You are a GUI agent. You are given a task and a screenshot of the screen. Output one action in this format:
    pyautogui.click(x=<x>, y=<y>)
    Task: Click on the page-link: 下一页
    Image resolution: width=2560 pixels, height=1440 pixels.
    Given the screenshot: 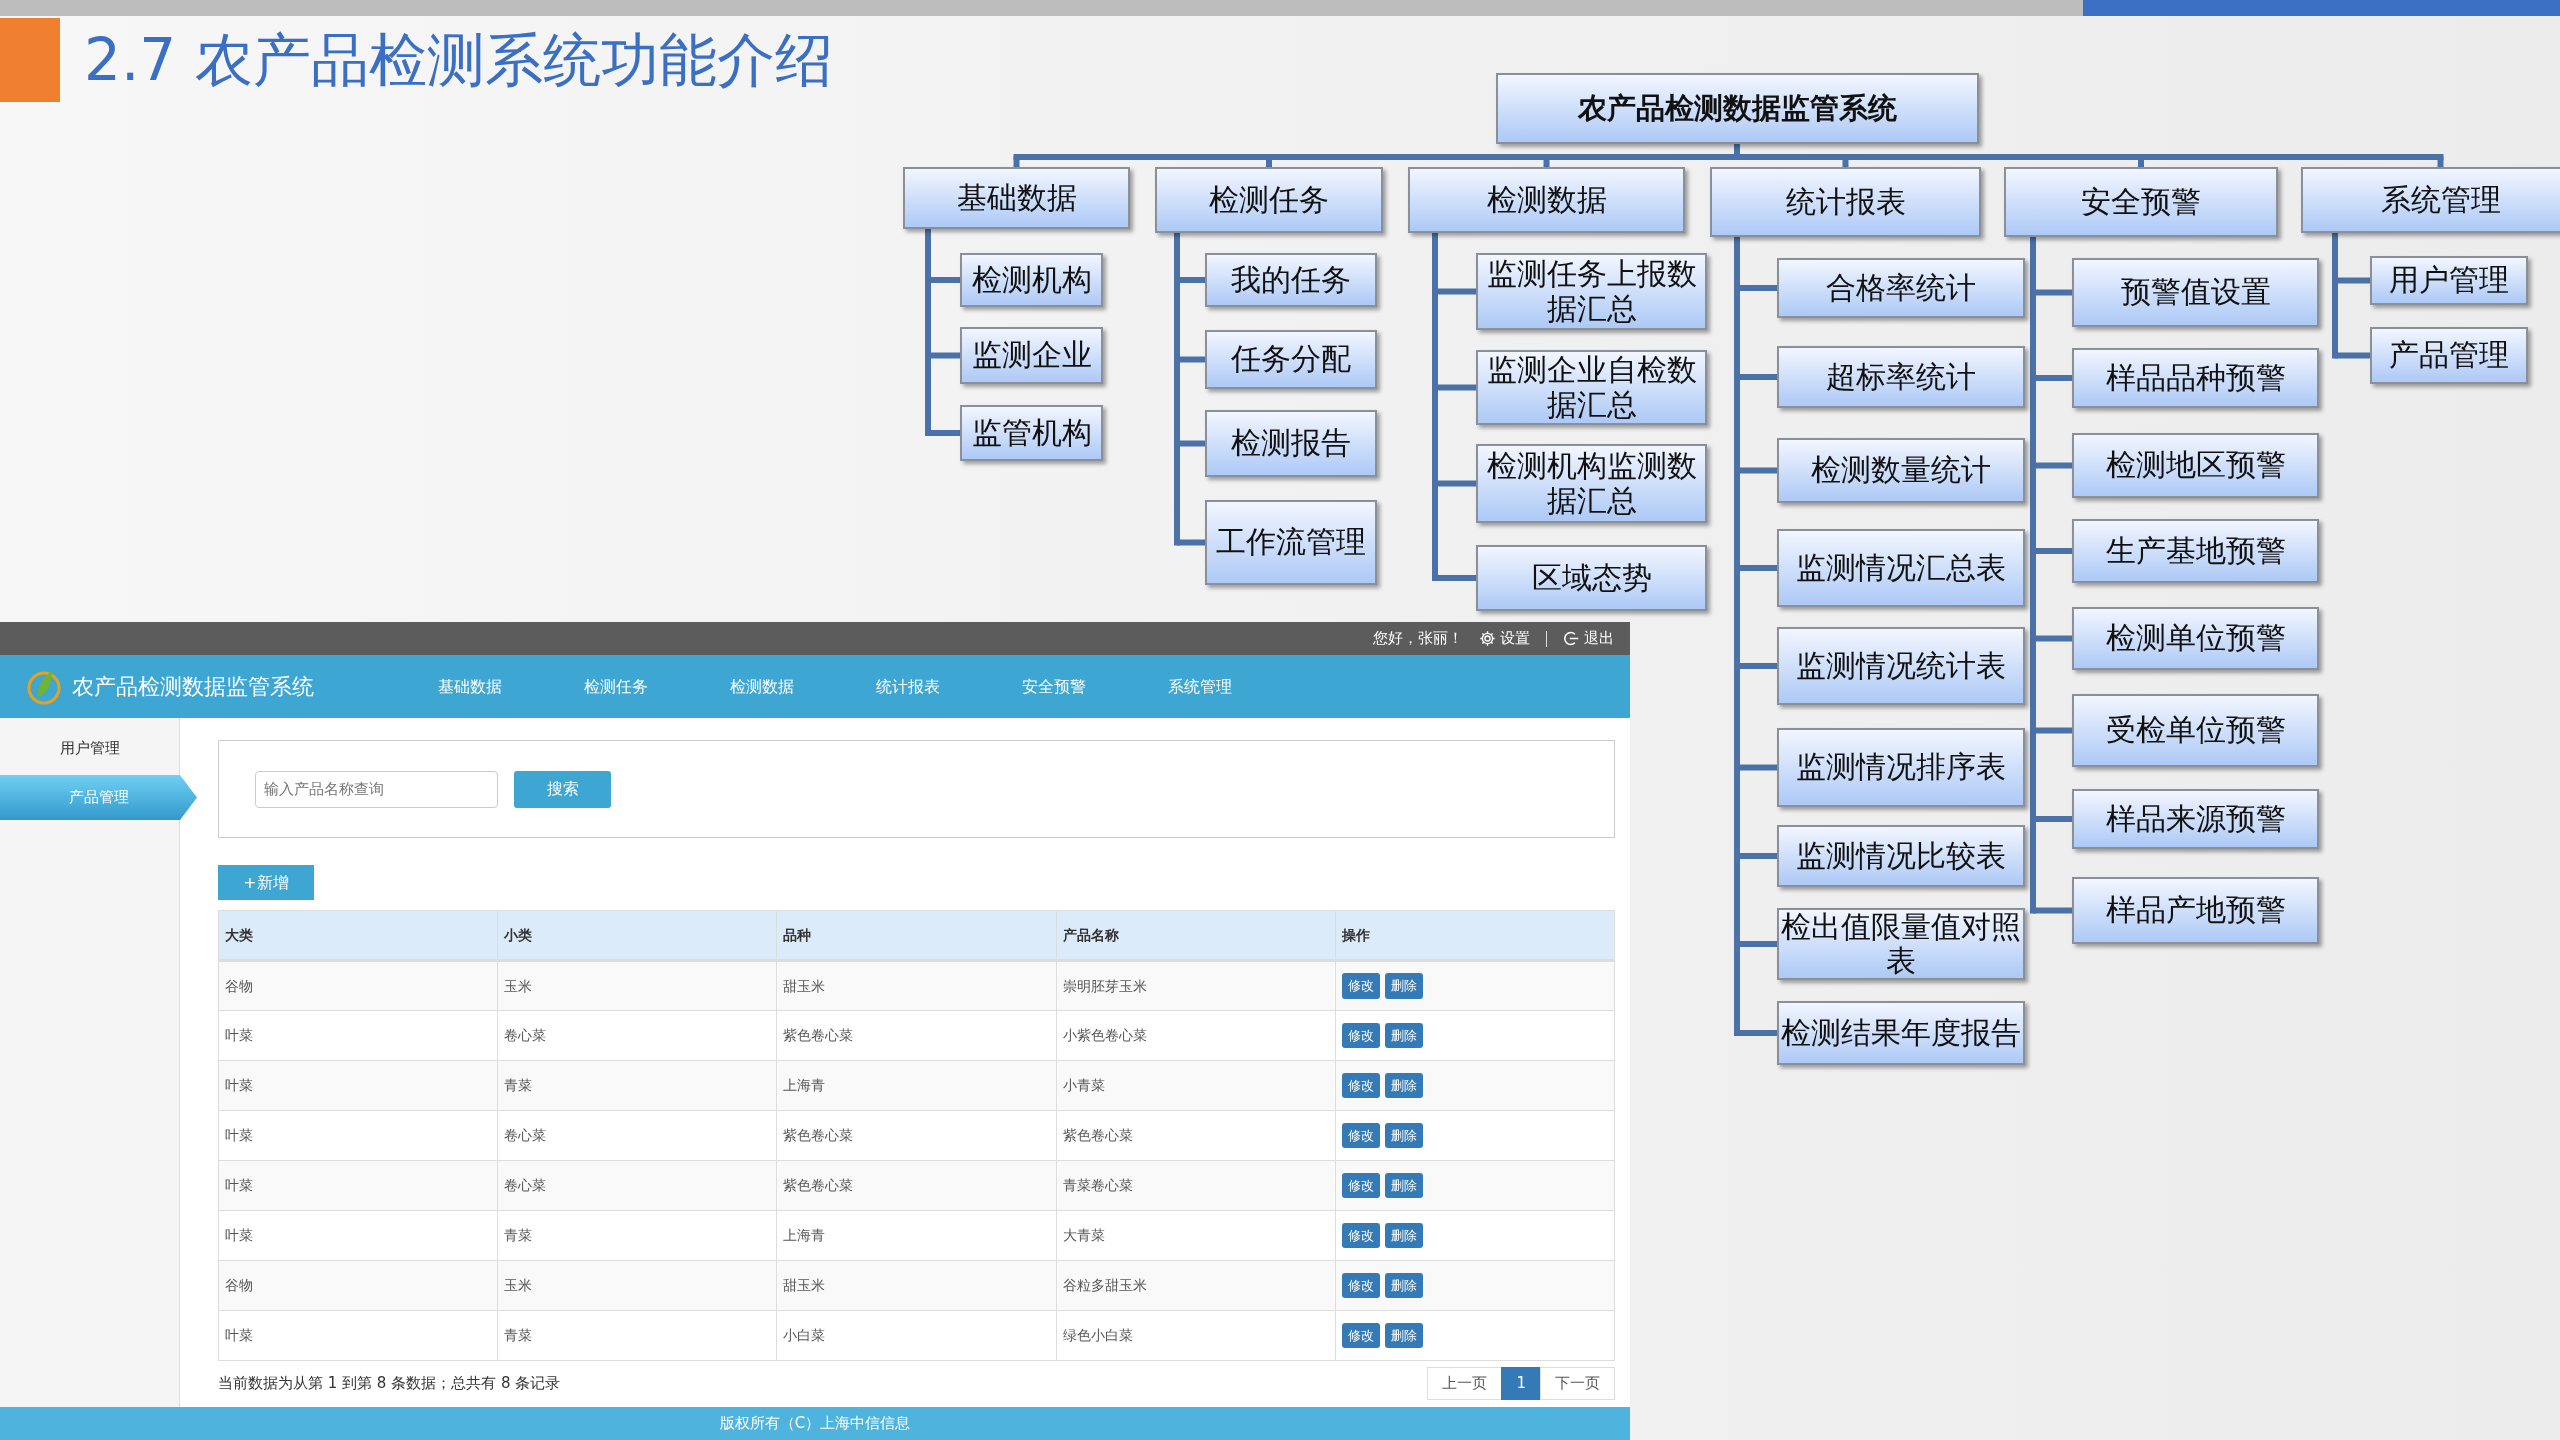 What is the action you would take?
    pyautogui.click(x=1577, y=1383)
    